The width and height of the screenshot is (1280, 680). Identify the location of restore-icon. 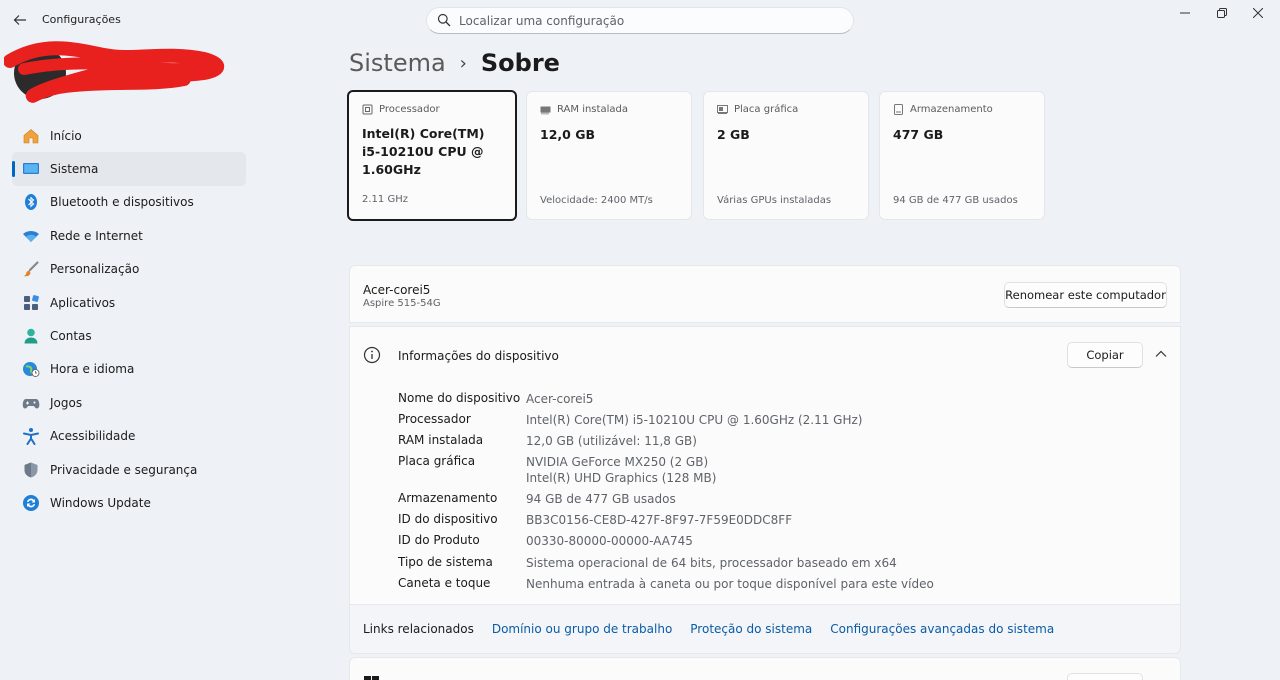
(1222, 13).